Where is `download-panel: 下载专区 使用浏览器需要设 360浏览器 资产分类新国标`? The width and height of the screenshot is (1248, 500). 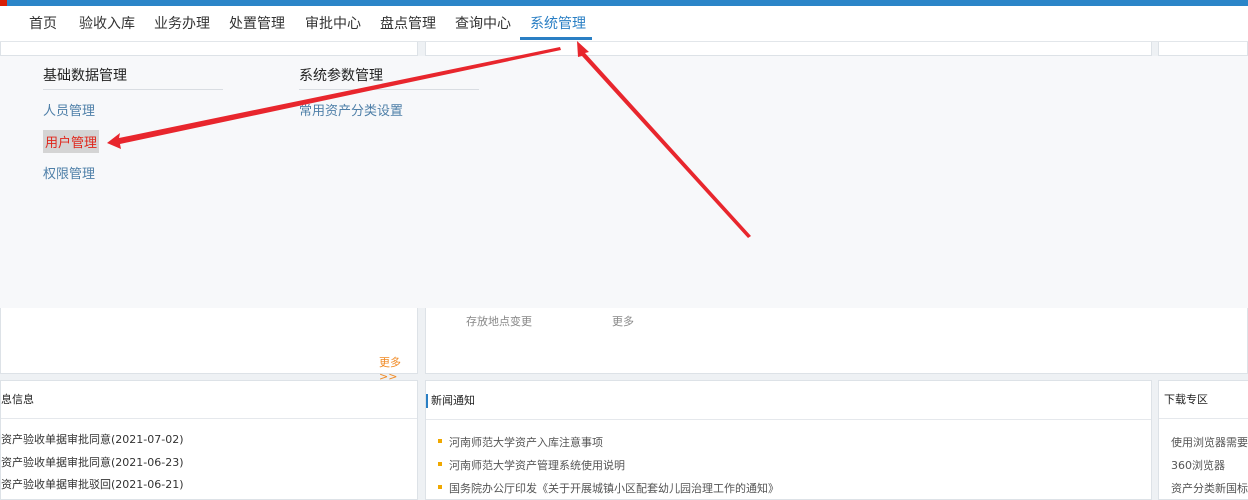
download-panel: 下载专区 使用浏览器需要设 360浏览器 资产分类新国标 is located at coordinates (1203, 440).